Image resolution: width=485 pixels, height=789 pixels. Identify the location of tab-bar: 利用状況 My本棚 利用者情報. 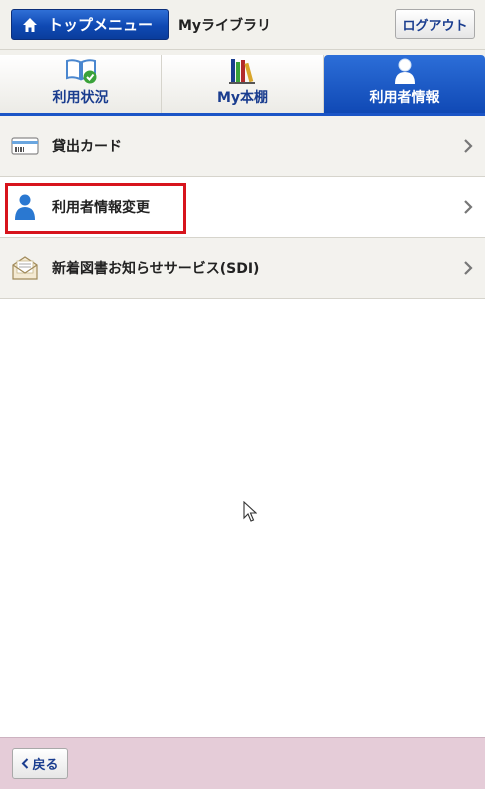
(242, 83).